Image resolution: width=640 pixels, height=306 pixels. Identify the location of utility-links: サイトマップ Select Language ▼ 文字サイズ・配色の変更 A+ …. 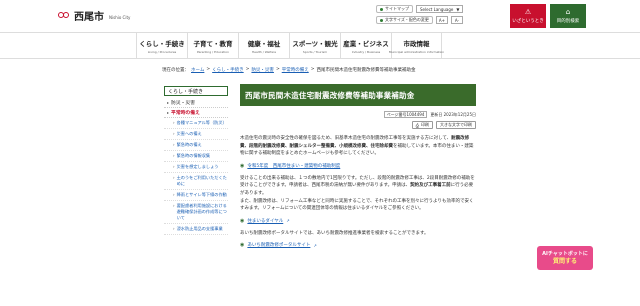
(420, 14).